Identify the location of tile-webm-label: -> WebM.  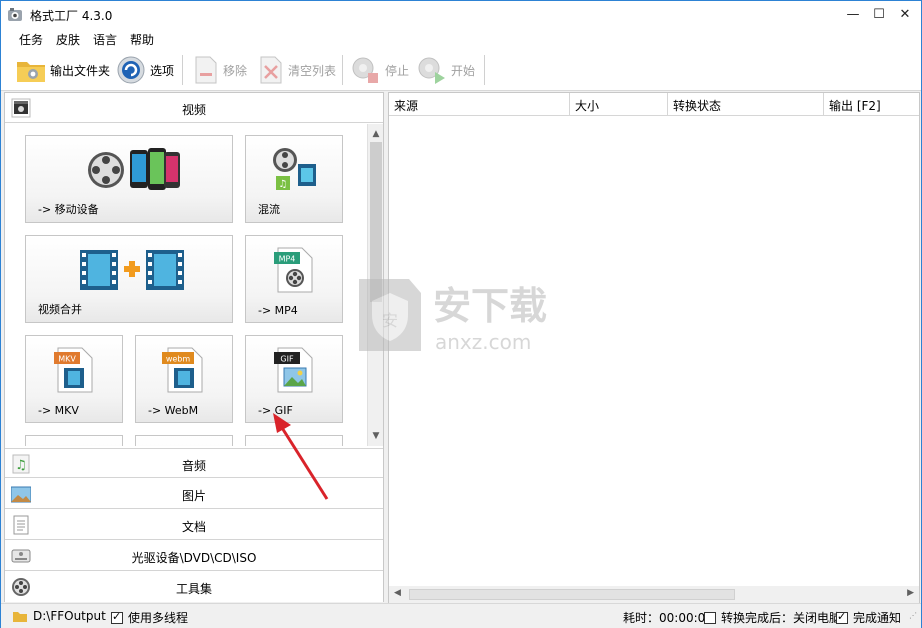
(173, 410).